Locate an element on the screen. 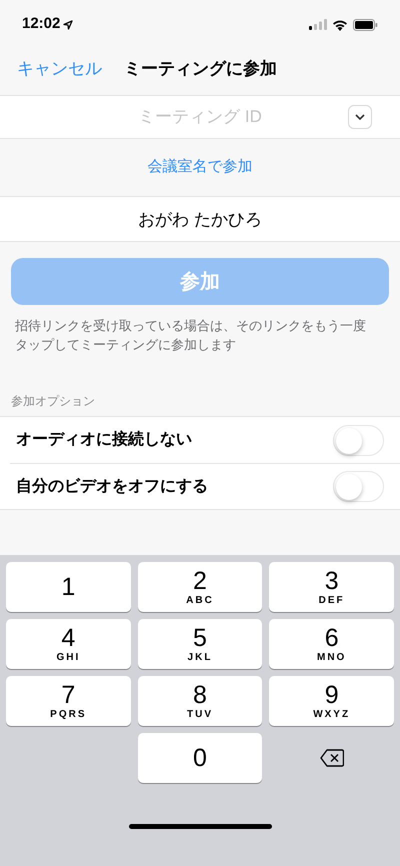  keypad-key: 4 GHI is located at coordinates (68, 644).